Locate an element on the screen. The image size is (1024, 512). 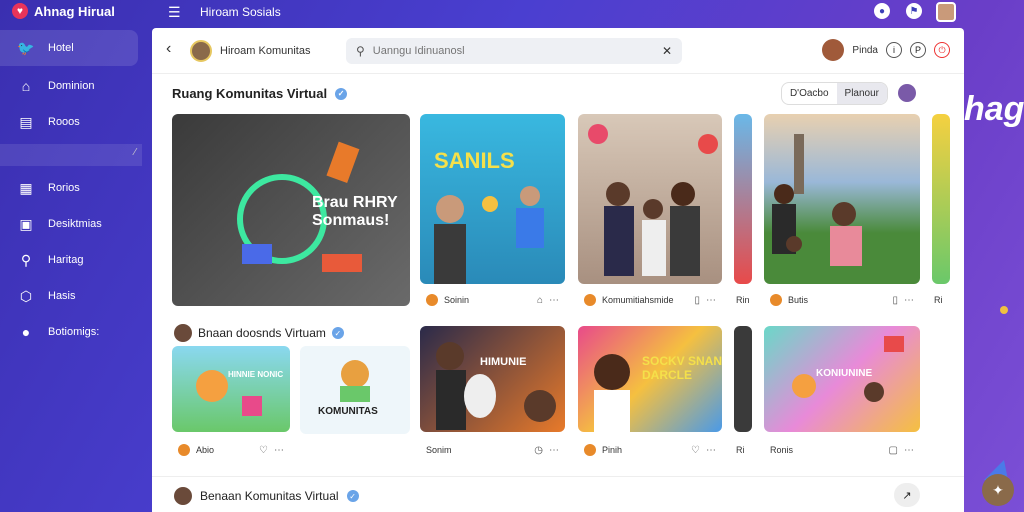
card-thumbnail: Brau RHRY Sonmaus! is located at coordinates (291, 210).